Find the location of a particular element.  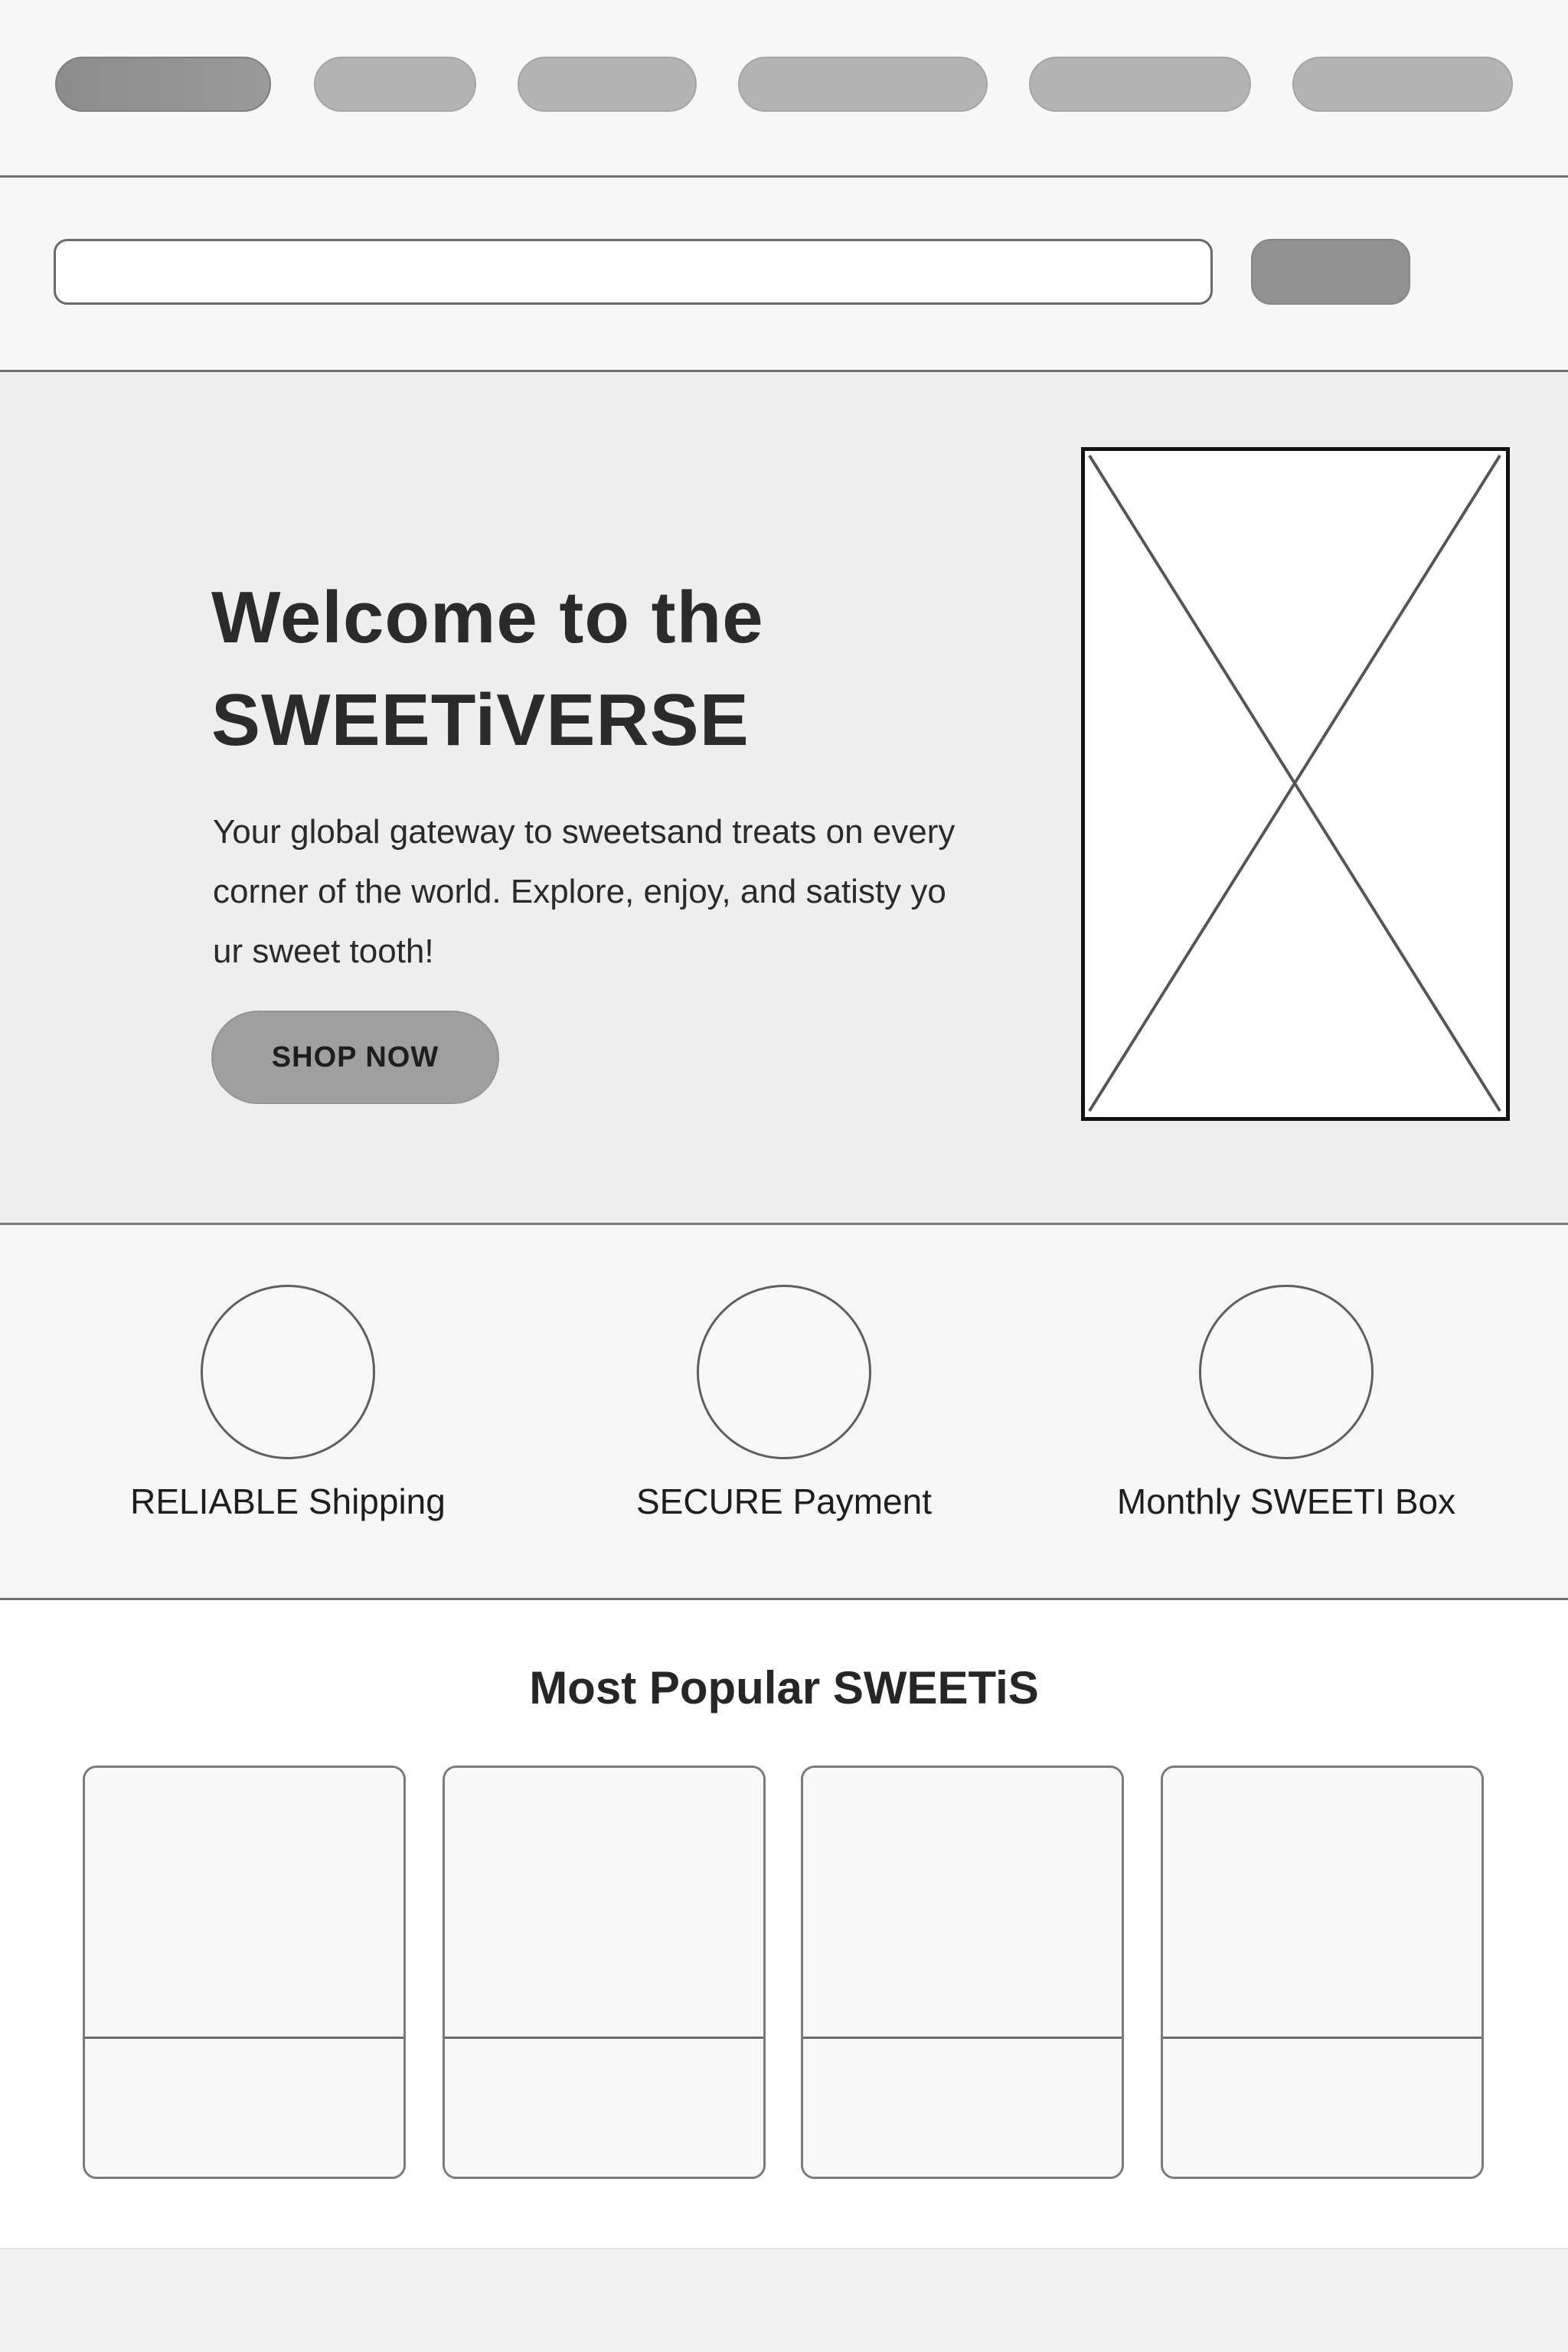

image-placeholder-icon is located at coordinates (1295, 784).